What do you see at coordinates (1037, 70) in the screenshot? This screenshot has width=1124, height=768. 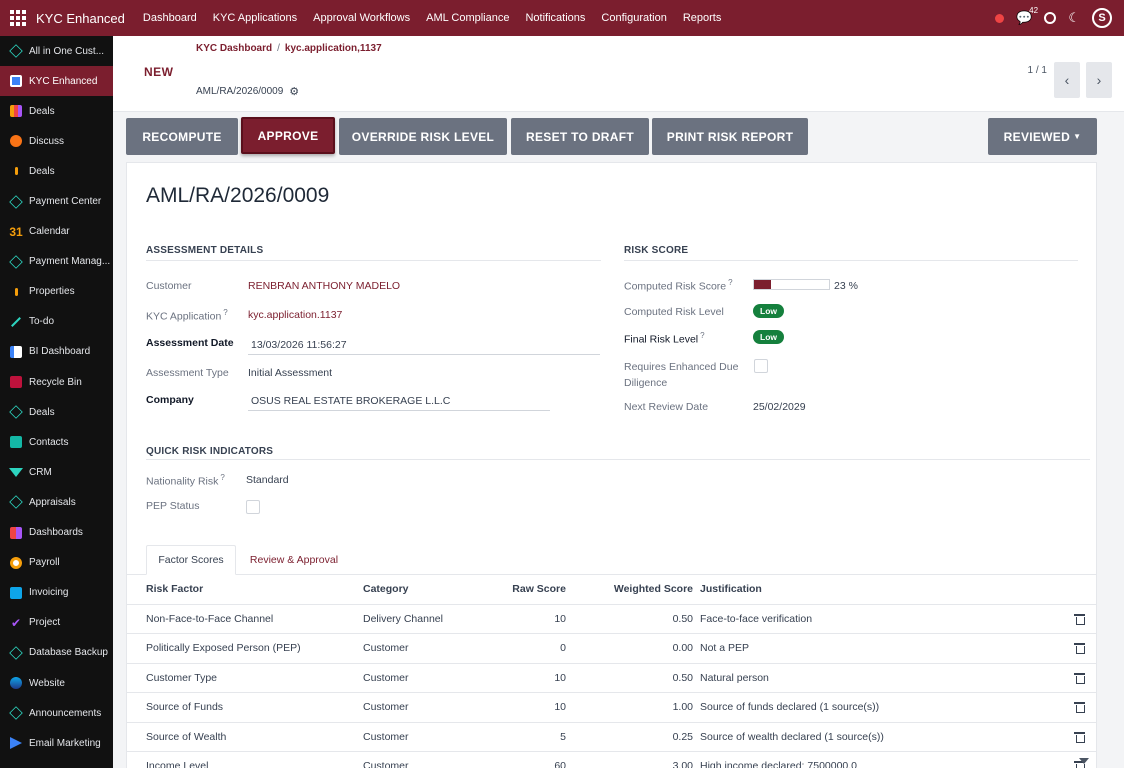 I see `pager-value: 1 / 1` at bounding box center [1037, 70].